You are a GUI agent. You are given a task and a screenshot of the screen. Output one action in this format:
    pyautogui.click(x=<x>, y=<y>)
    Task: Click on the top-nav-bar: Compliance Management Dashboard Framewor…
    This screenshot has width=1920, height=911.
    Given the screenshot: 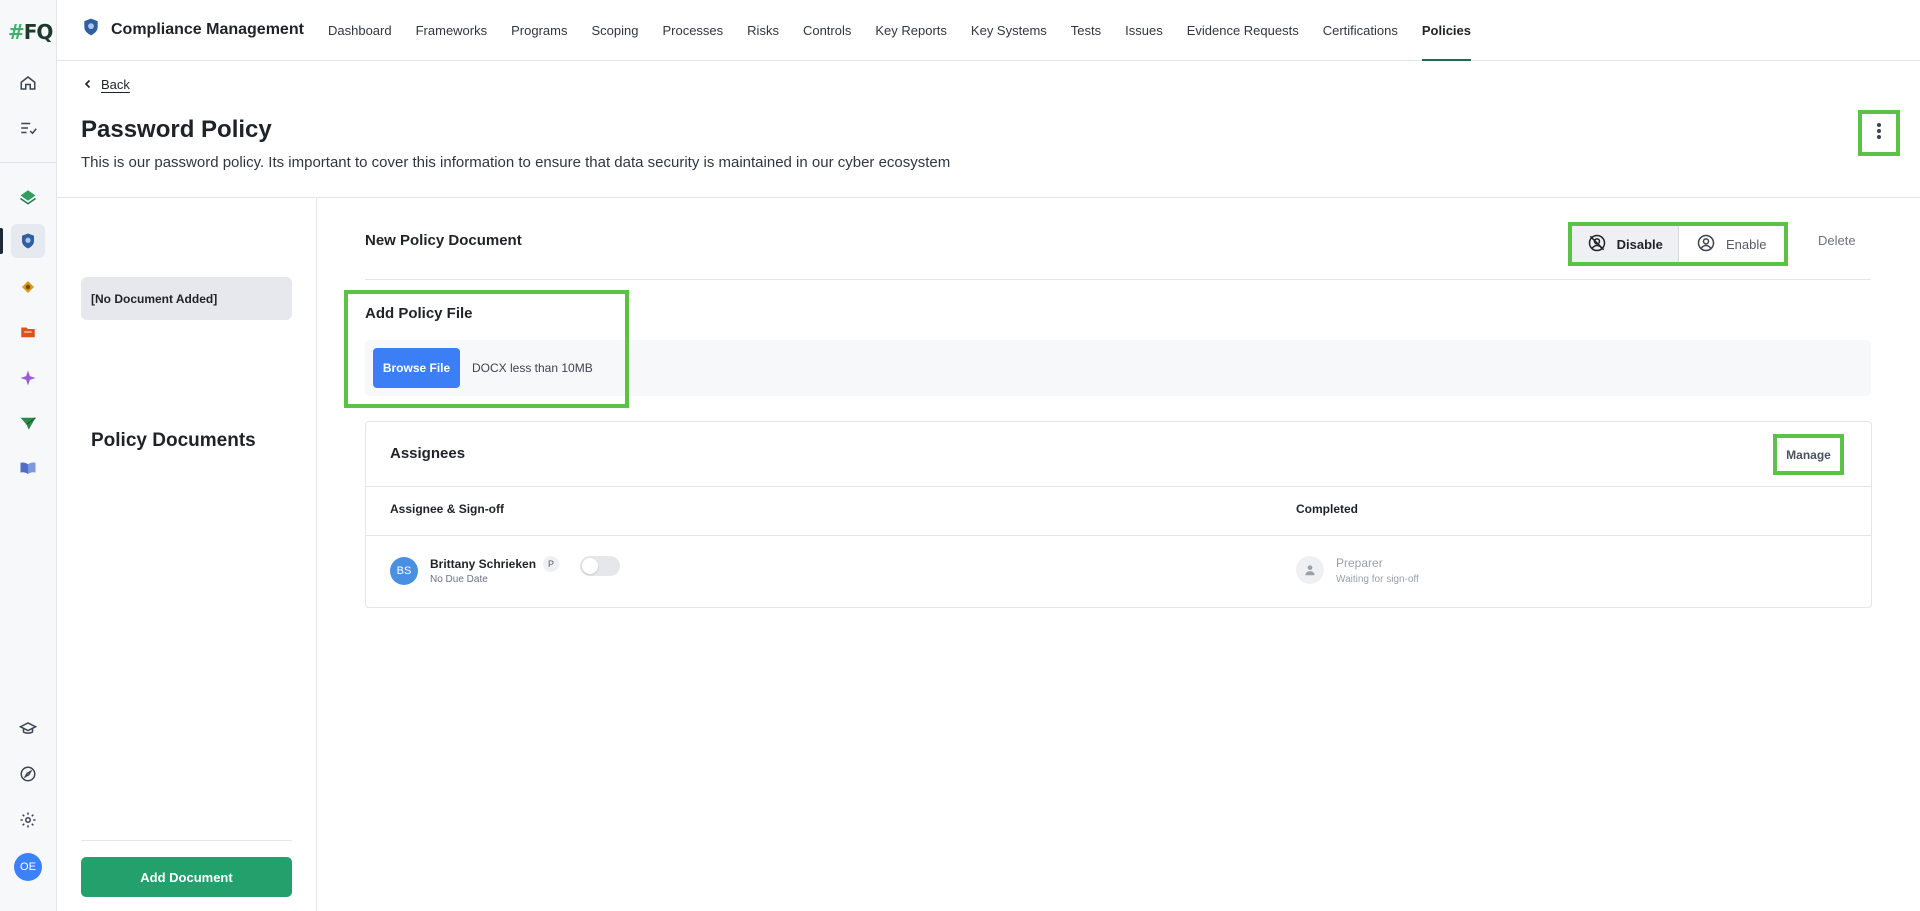 What is the action you would take?
    pyautogui.click(x=988, y=30)
    